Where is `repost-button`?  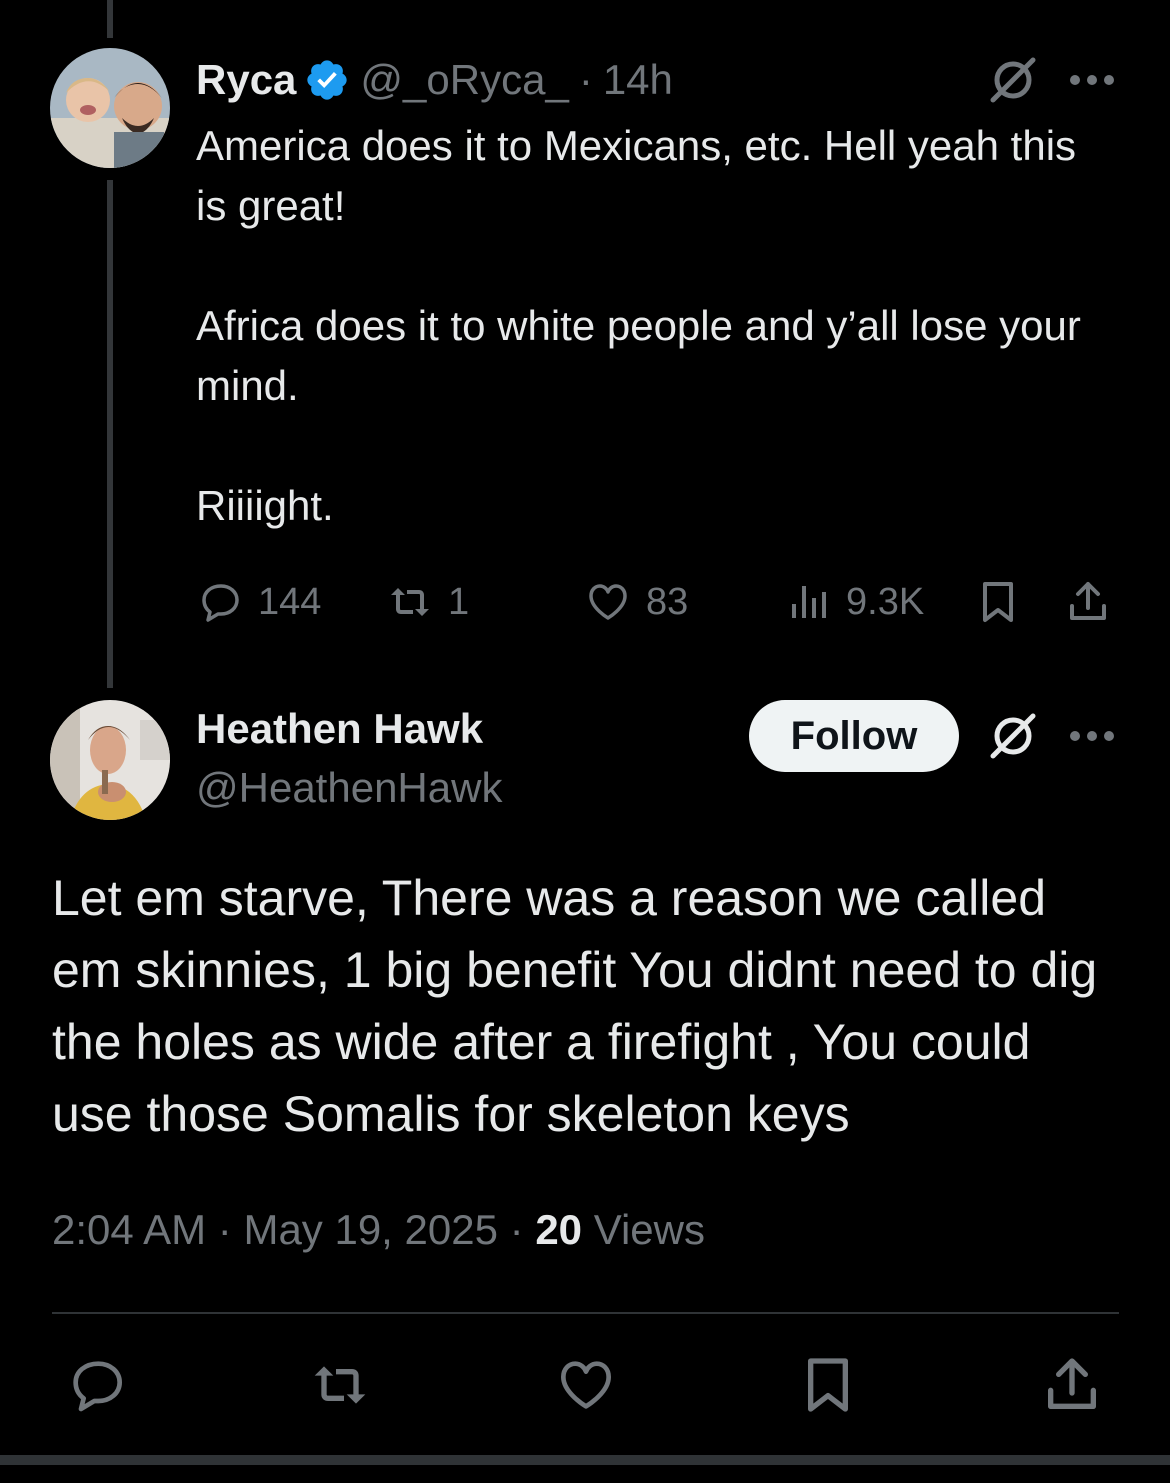
repost-button is located at coordinates (340, 1385).